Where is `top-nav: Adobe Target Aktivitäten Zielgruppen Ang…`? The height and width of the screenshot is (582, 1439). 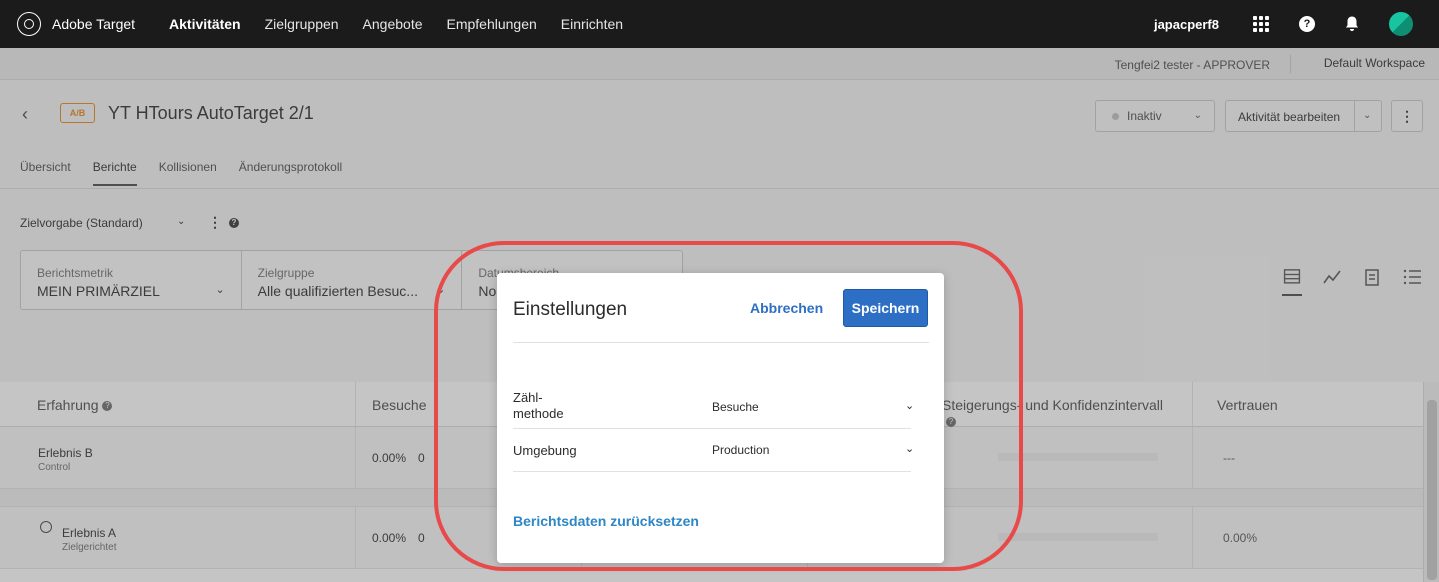 top-nav: Adobe Target Aktivitäten Zielgruppen Ang… is located at coordinates (719, 24).